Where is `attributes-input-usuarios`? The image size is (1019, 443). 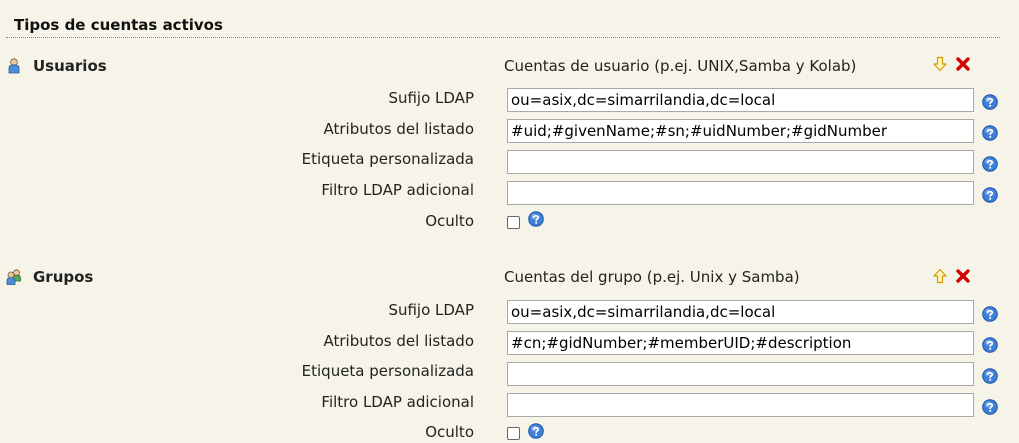
attributes-input-usuarios is located at coordinates (740, 131).